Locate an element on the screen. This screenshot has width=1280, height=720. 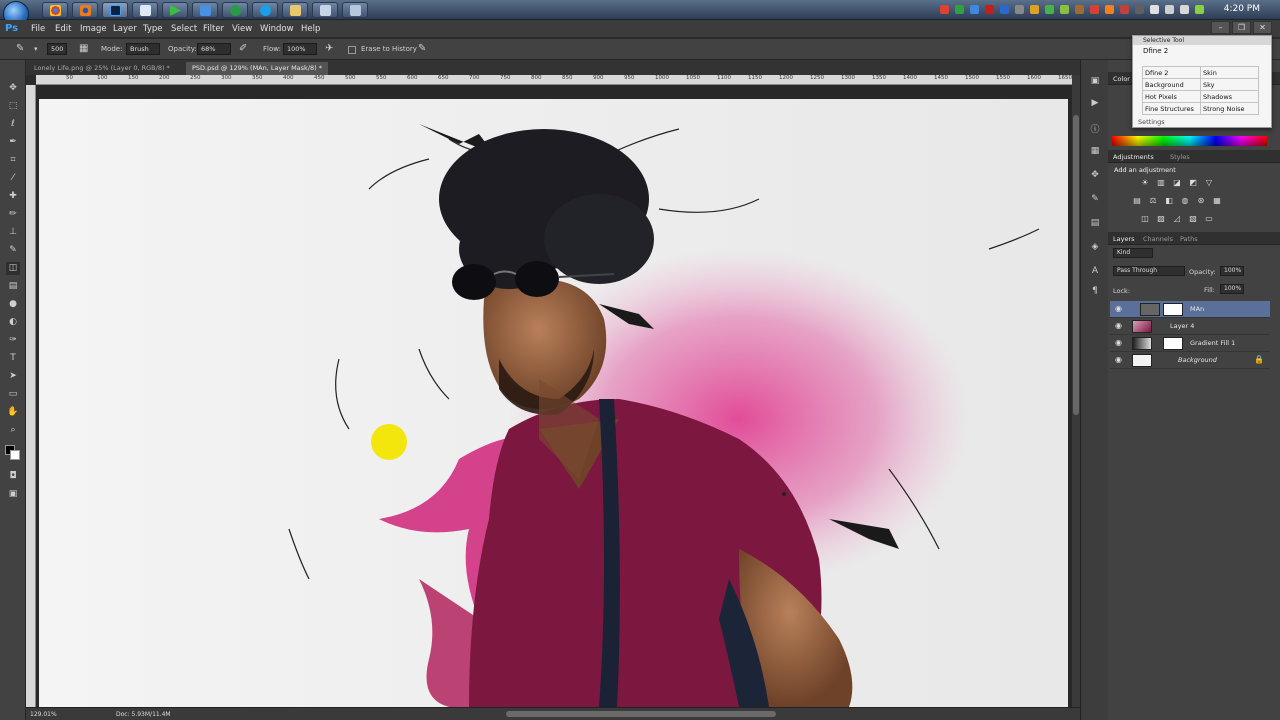
dropdown-arrow-icon: ▾ is located at coordinates (40, 49).